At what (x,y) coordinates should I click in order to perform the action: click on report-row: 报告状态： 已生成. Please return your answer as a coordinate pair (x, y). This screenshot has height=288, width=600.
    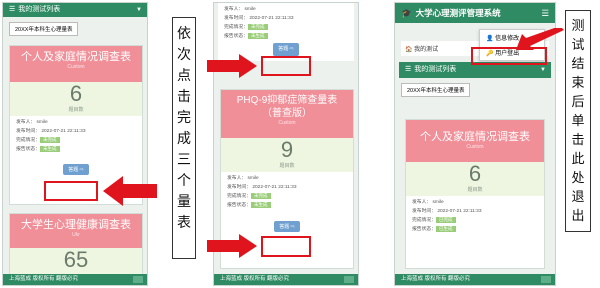
    Looking at the image, I should click on (475, 229).